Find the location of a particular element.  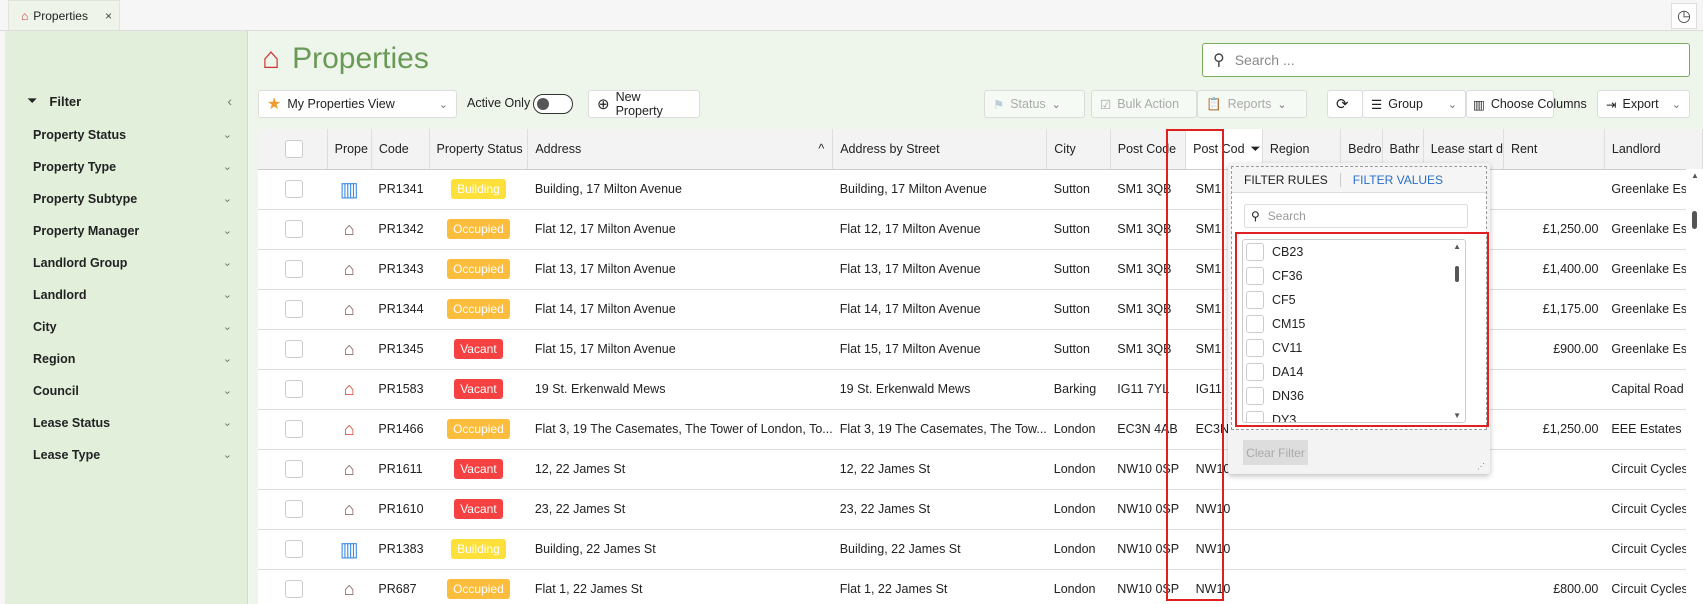

view-selector: ★ My Properties View ⌄ is located at coordinates (357, 104).